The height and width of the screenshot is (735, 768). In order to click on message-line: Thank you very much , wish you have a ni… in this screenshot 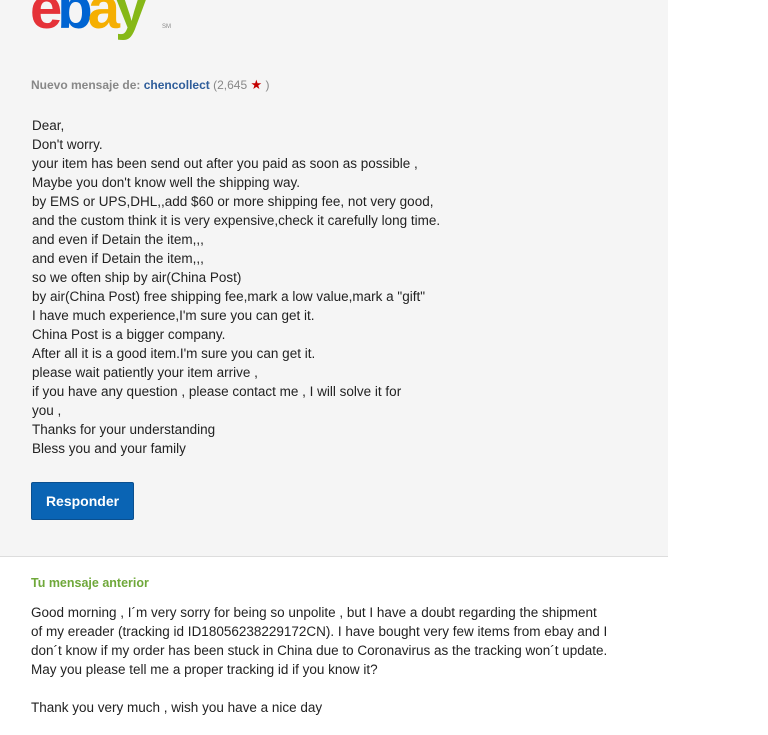, I will do `click(177, 707)`.